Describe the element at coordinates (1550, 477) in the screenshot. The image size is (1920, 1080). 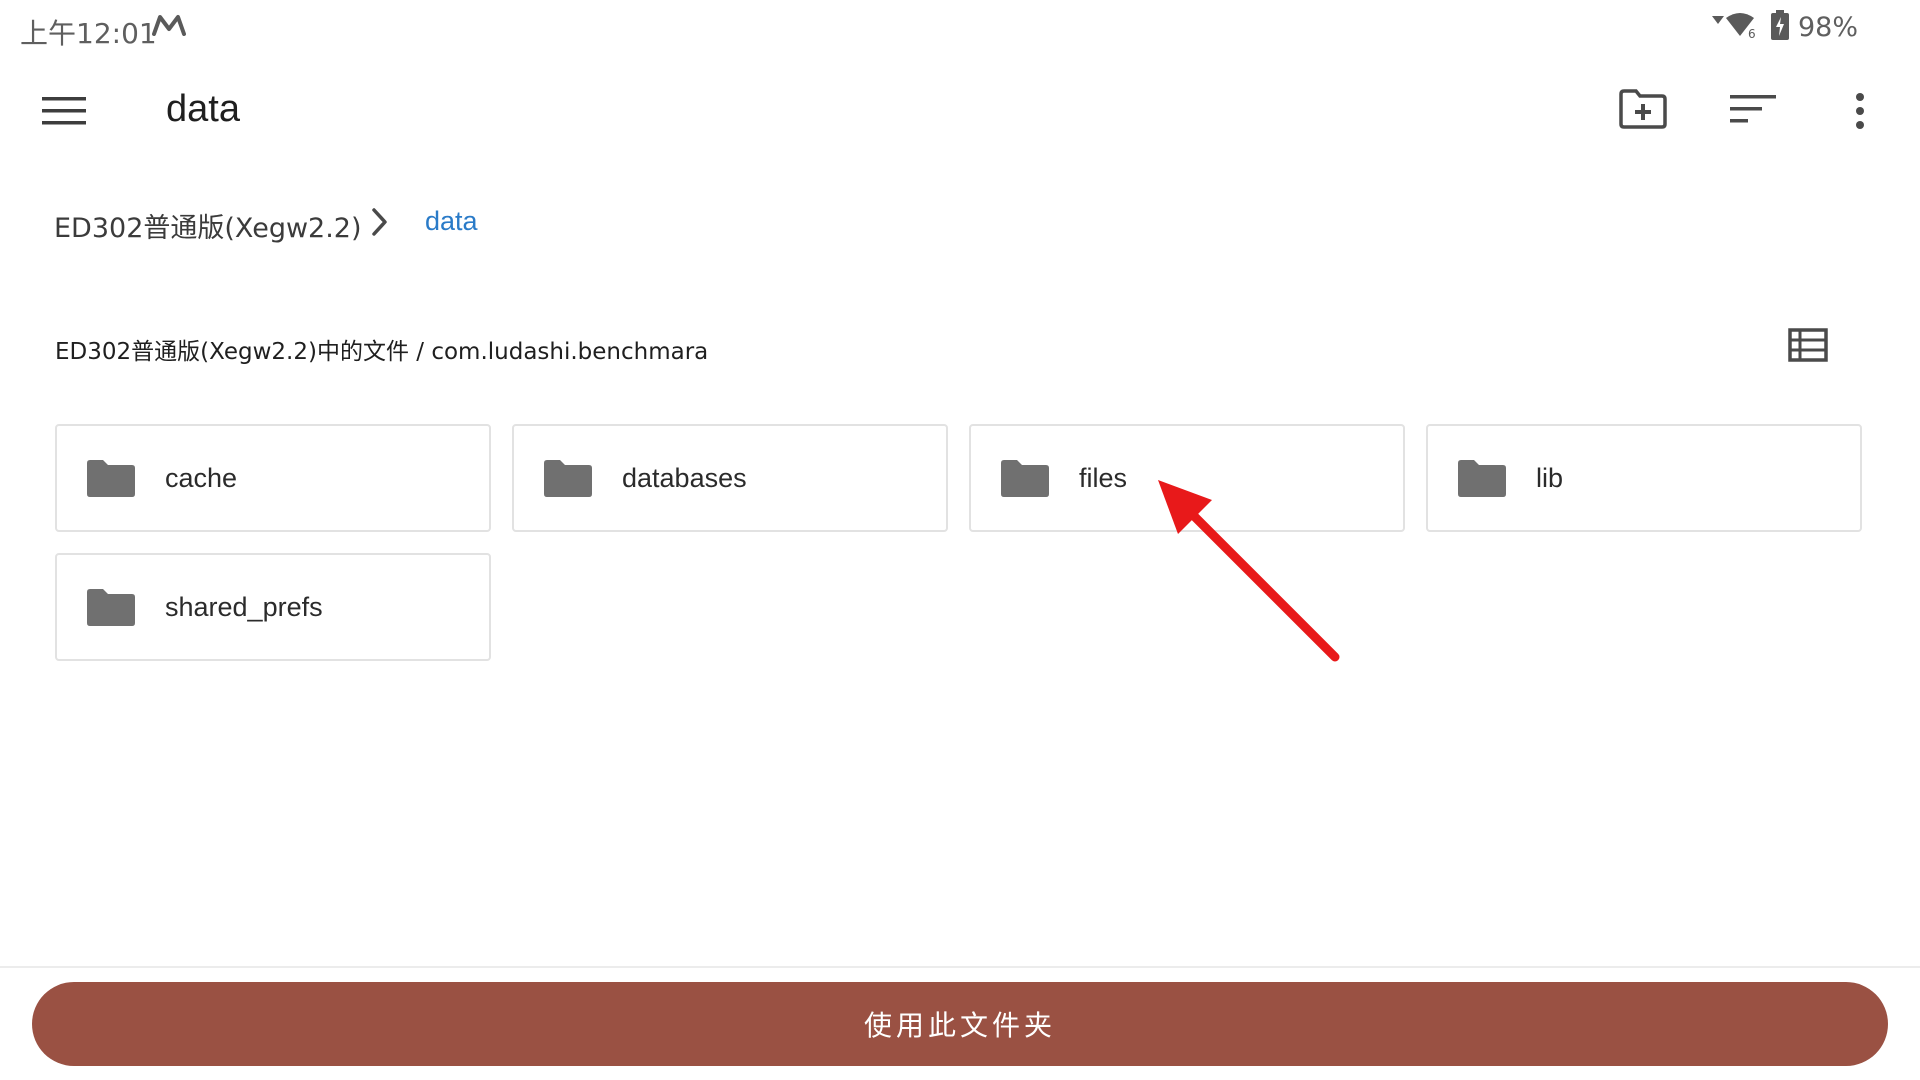
I see `folder-name: lib` at that location.